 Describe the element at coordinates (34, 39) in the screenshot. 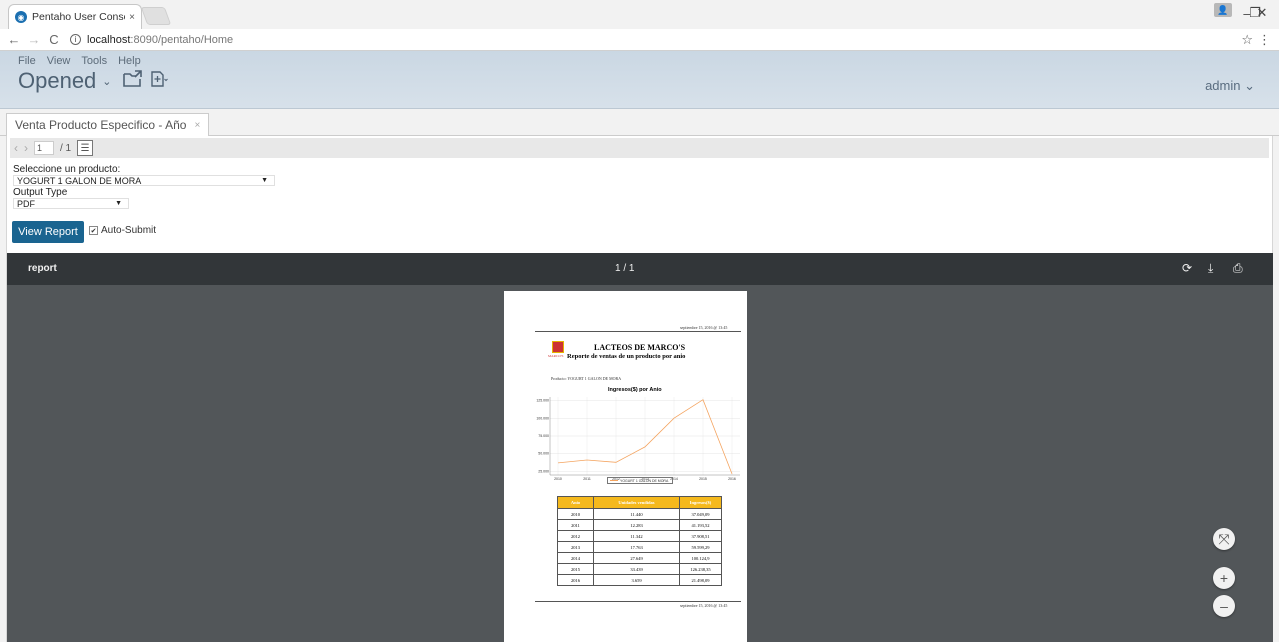

I see `forward-button: →` at that location.